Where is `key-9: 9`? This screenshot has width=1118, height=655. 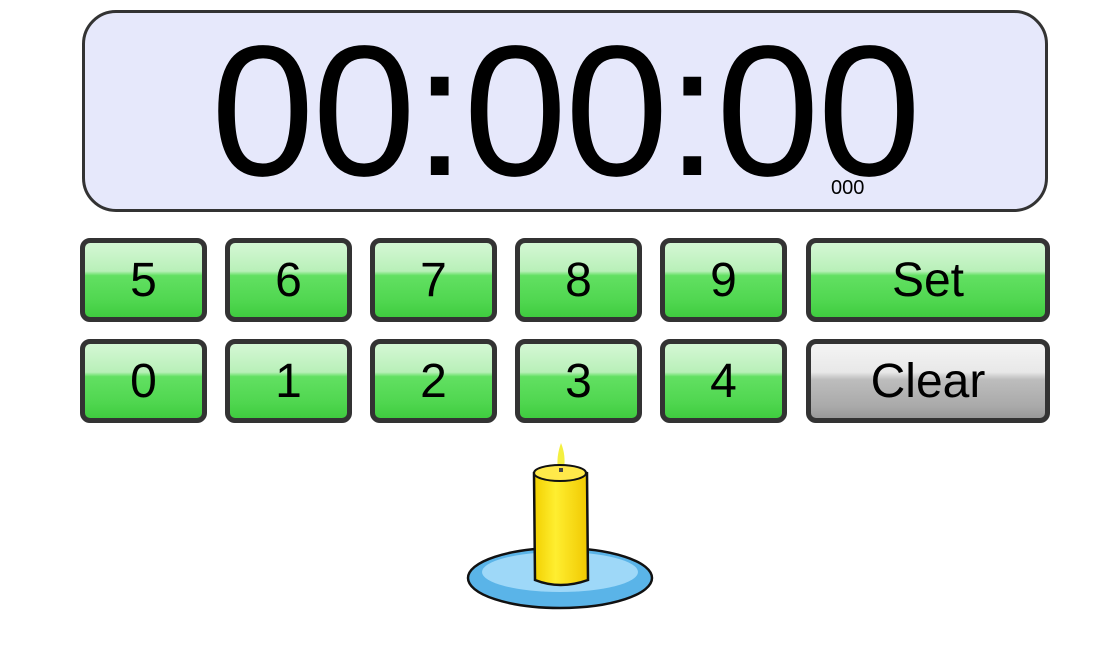 key-9: 9 is located at coordinates (723, 280).